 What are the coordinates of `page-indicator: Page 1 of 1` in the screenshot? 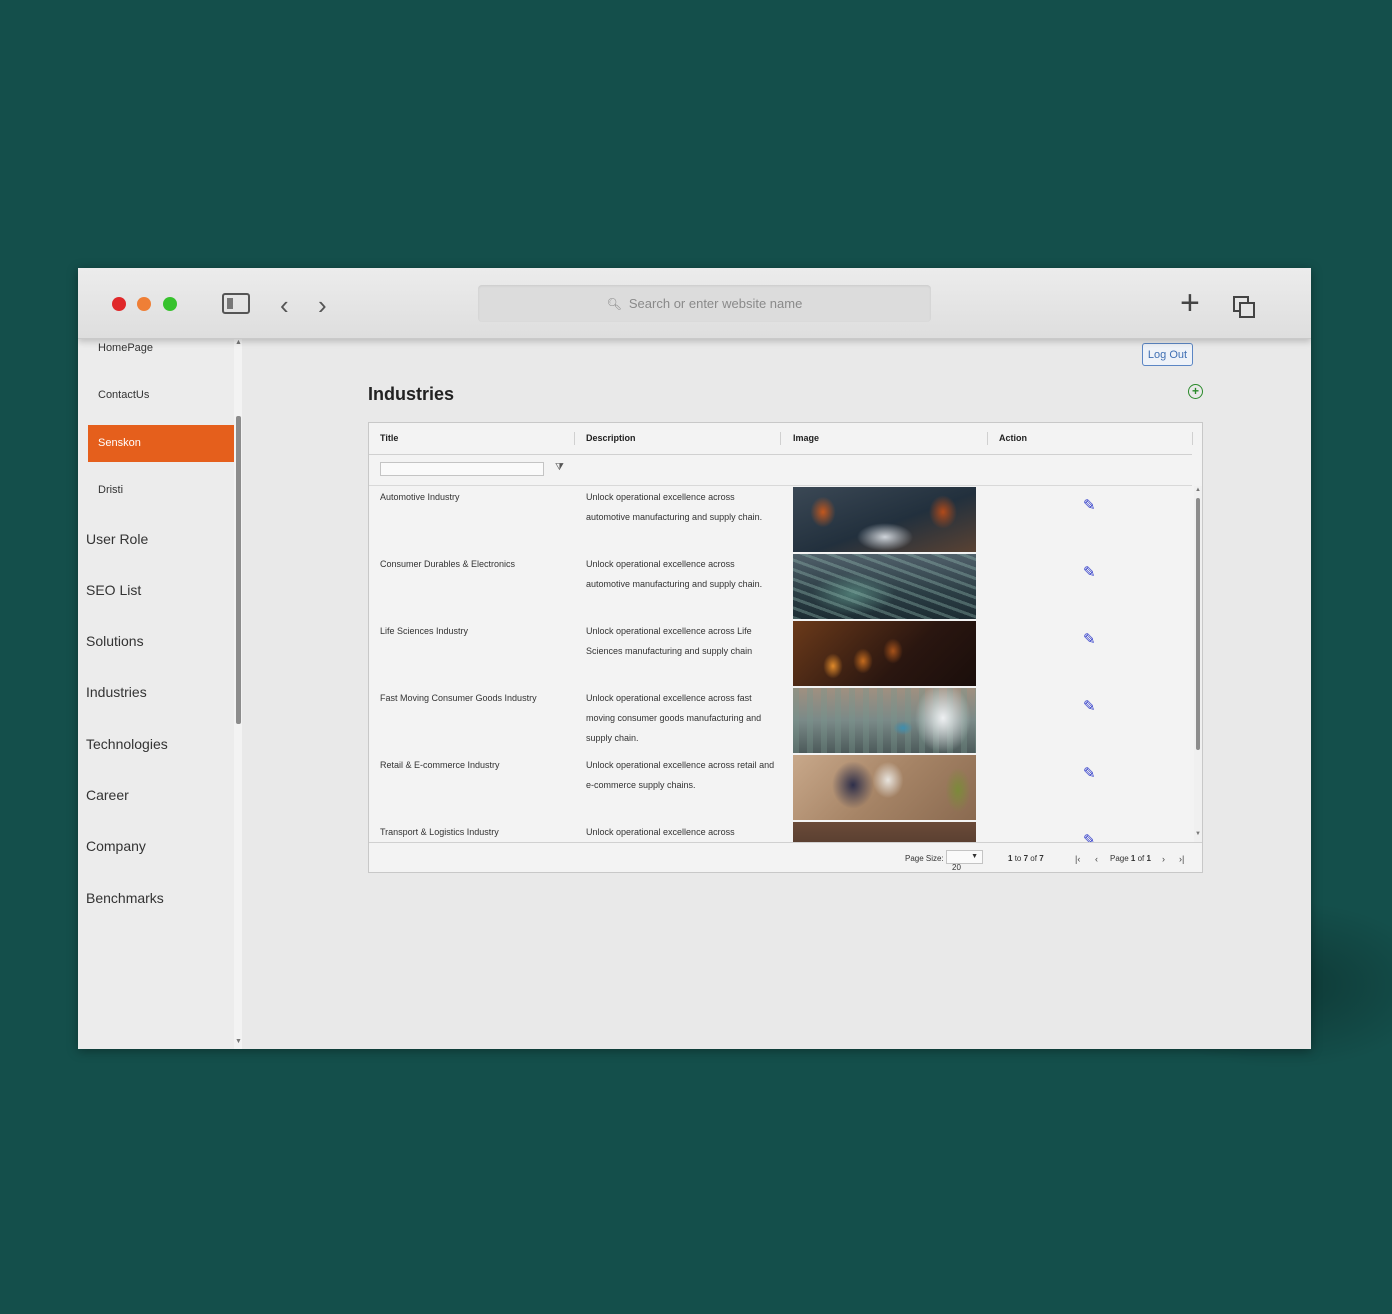 It's located at (1130, 858).